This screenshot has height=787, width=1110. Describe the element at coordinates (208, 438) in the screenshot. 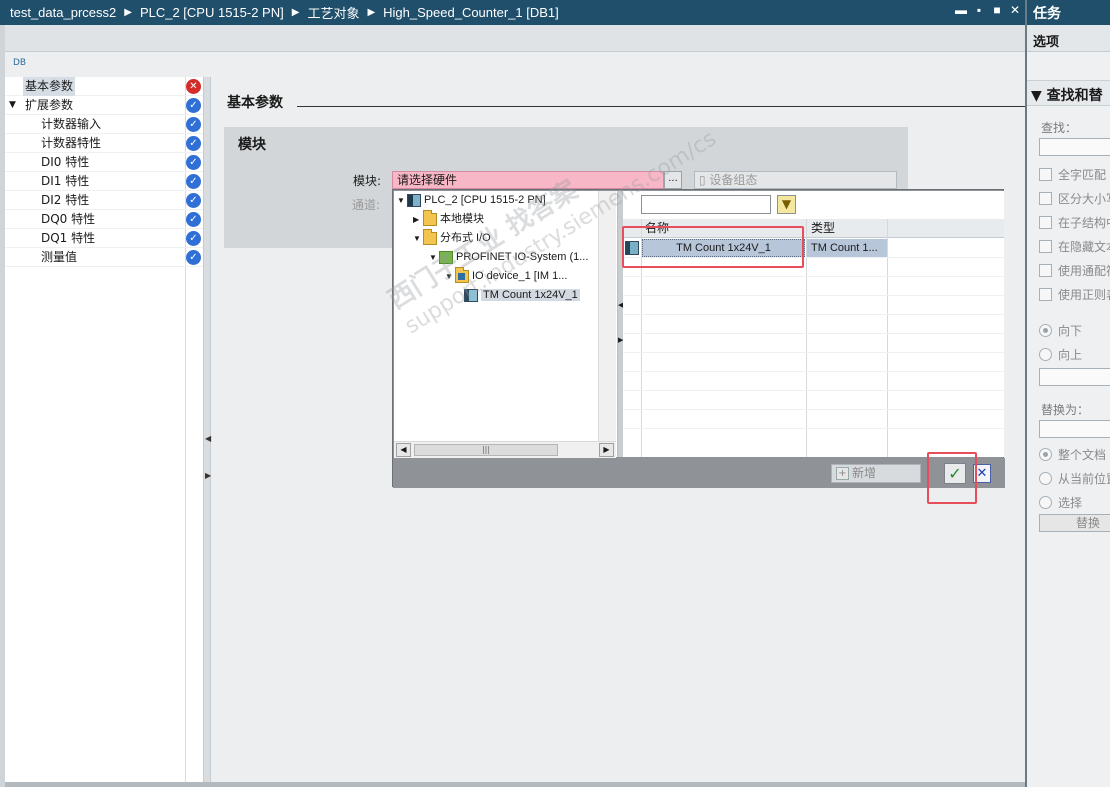

I see `collapse-left-icon: ◀` at that location.